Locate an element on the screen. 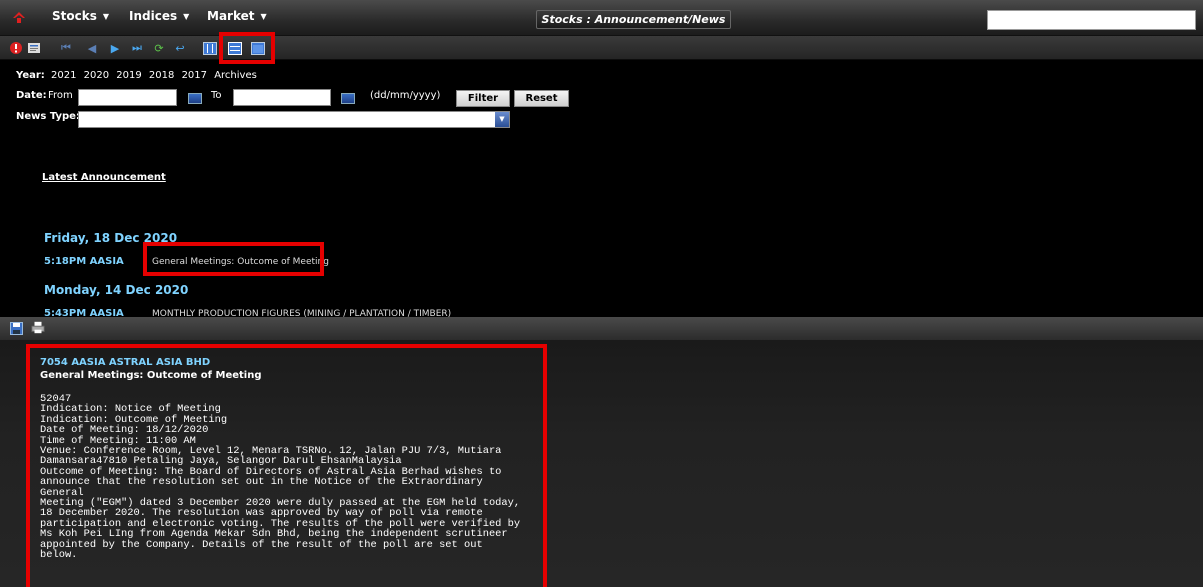 Image resolution: width=1203 pixels, height=587 pixels. logo-icon is located at coordinates (19, 17).